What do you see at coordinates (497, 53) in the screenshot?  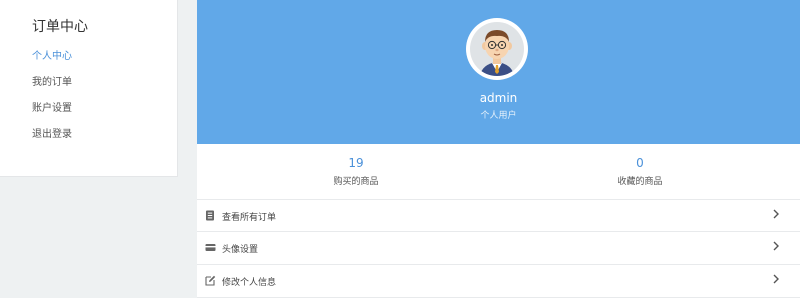 I see `avatar-cartoon-man-icon` at bounding box center [497, 53].